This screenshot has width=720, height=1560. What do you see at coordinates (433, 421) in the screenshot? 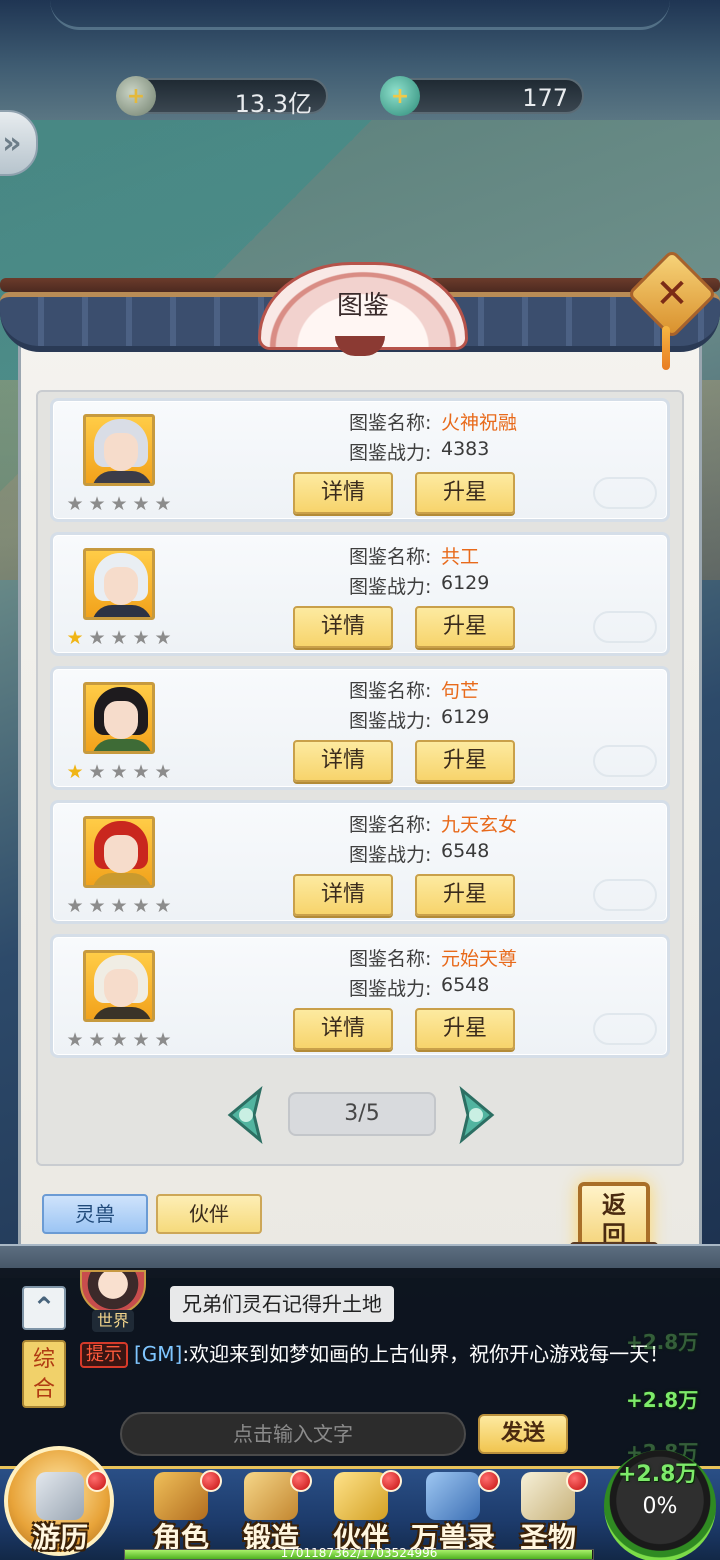
I see `name-row: 图鉴名称: 火神祝融` at bounding box center [433, 421].